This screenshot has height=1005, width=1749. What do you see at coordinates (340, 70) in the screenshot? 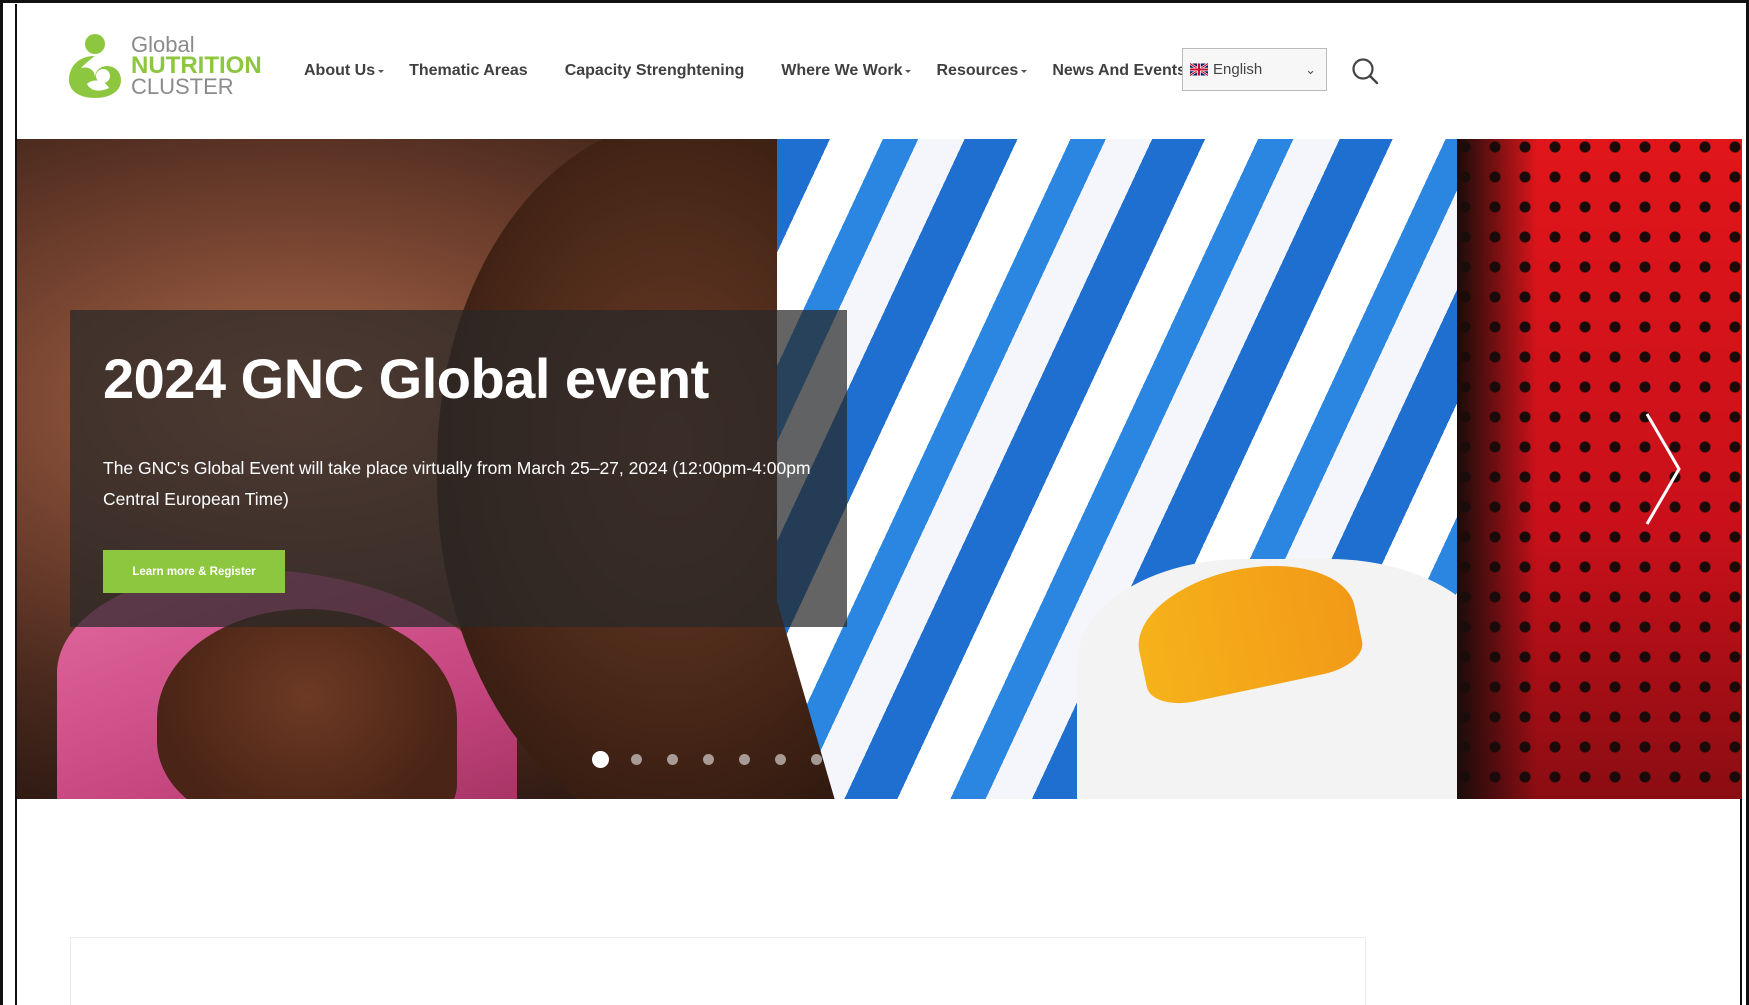
I see `nav-item-label: About Us` at bounding box center [340, 70].